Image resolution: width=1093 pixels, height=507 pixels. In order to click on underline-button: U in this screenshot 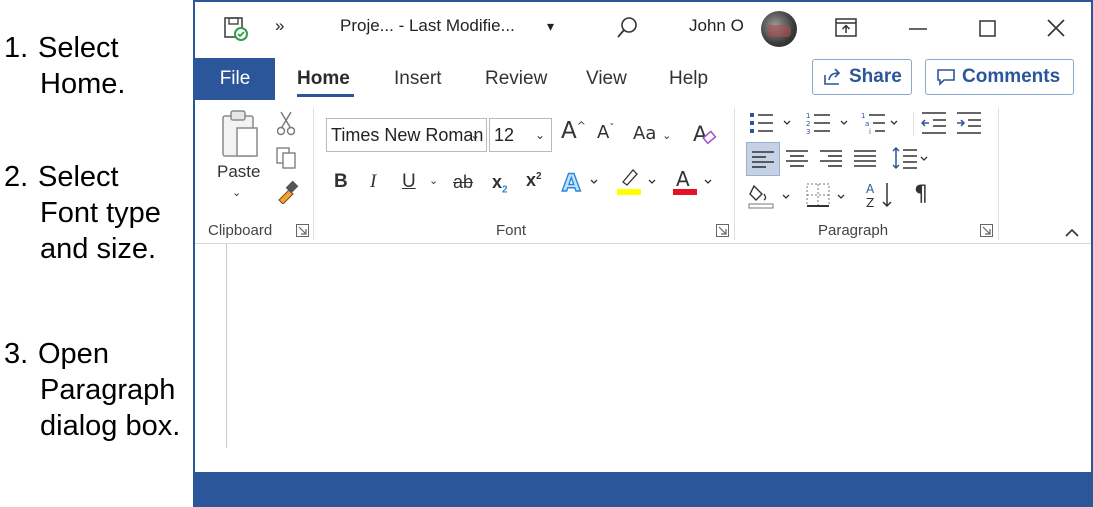, I will do `click(409, 182)`.